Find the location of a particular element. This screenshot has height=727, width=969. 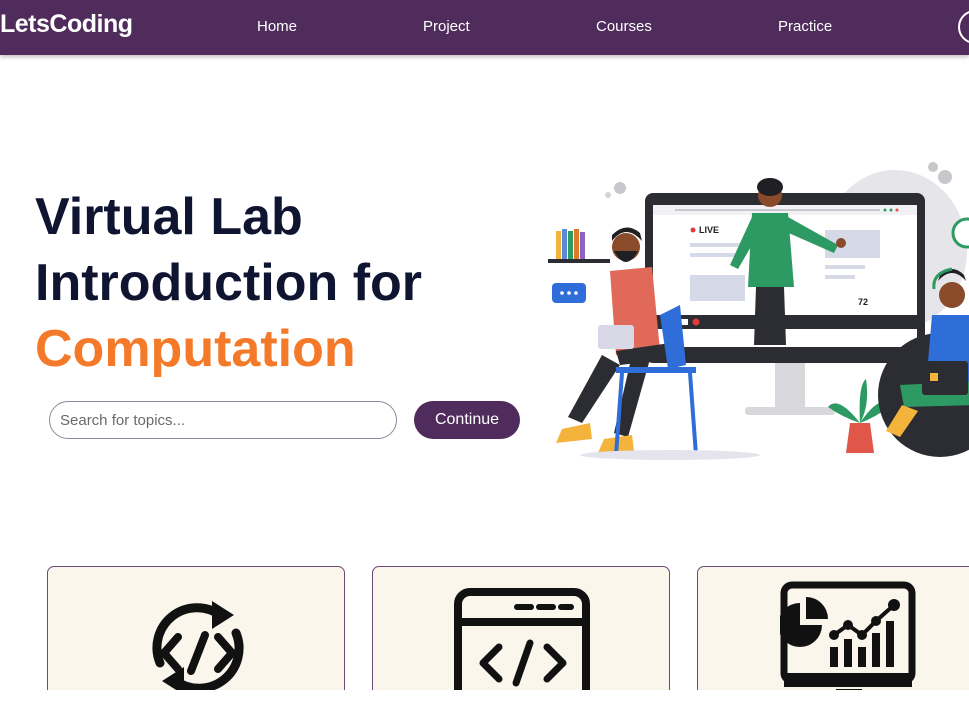

code-cycle-icon is located at coordinates (198, 648).